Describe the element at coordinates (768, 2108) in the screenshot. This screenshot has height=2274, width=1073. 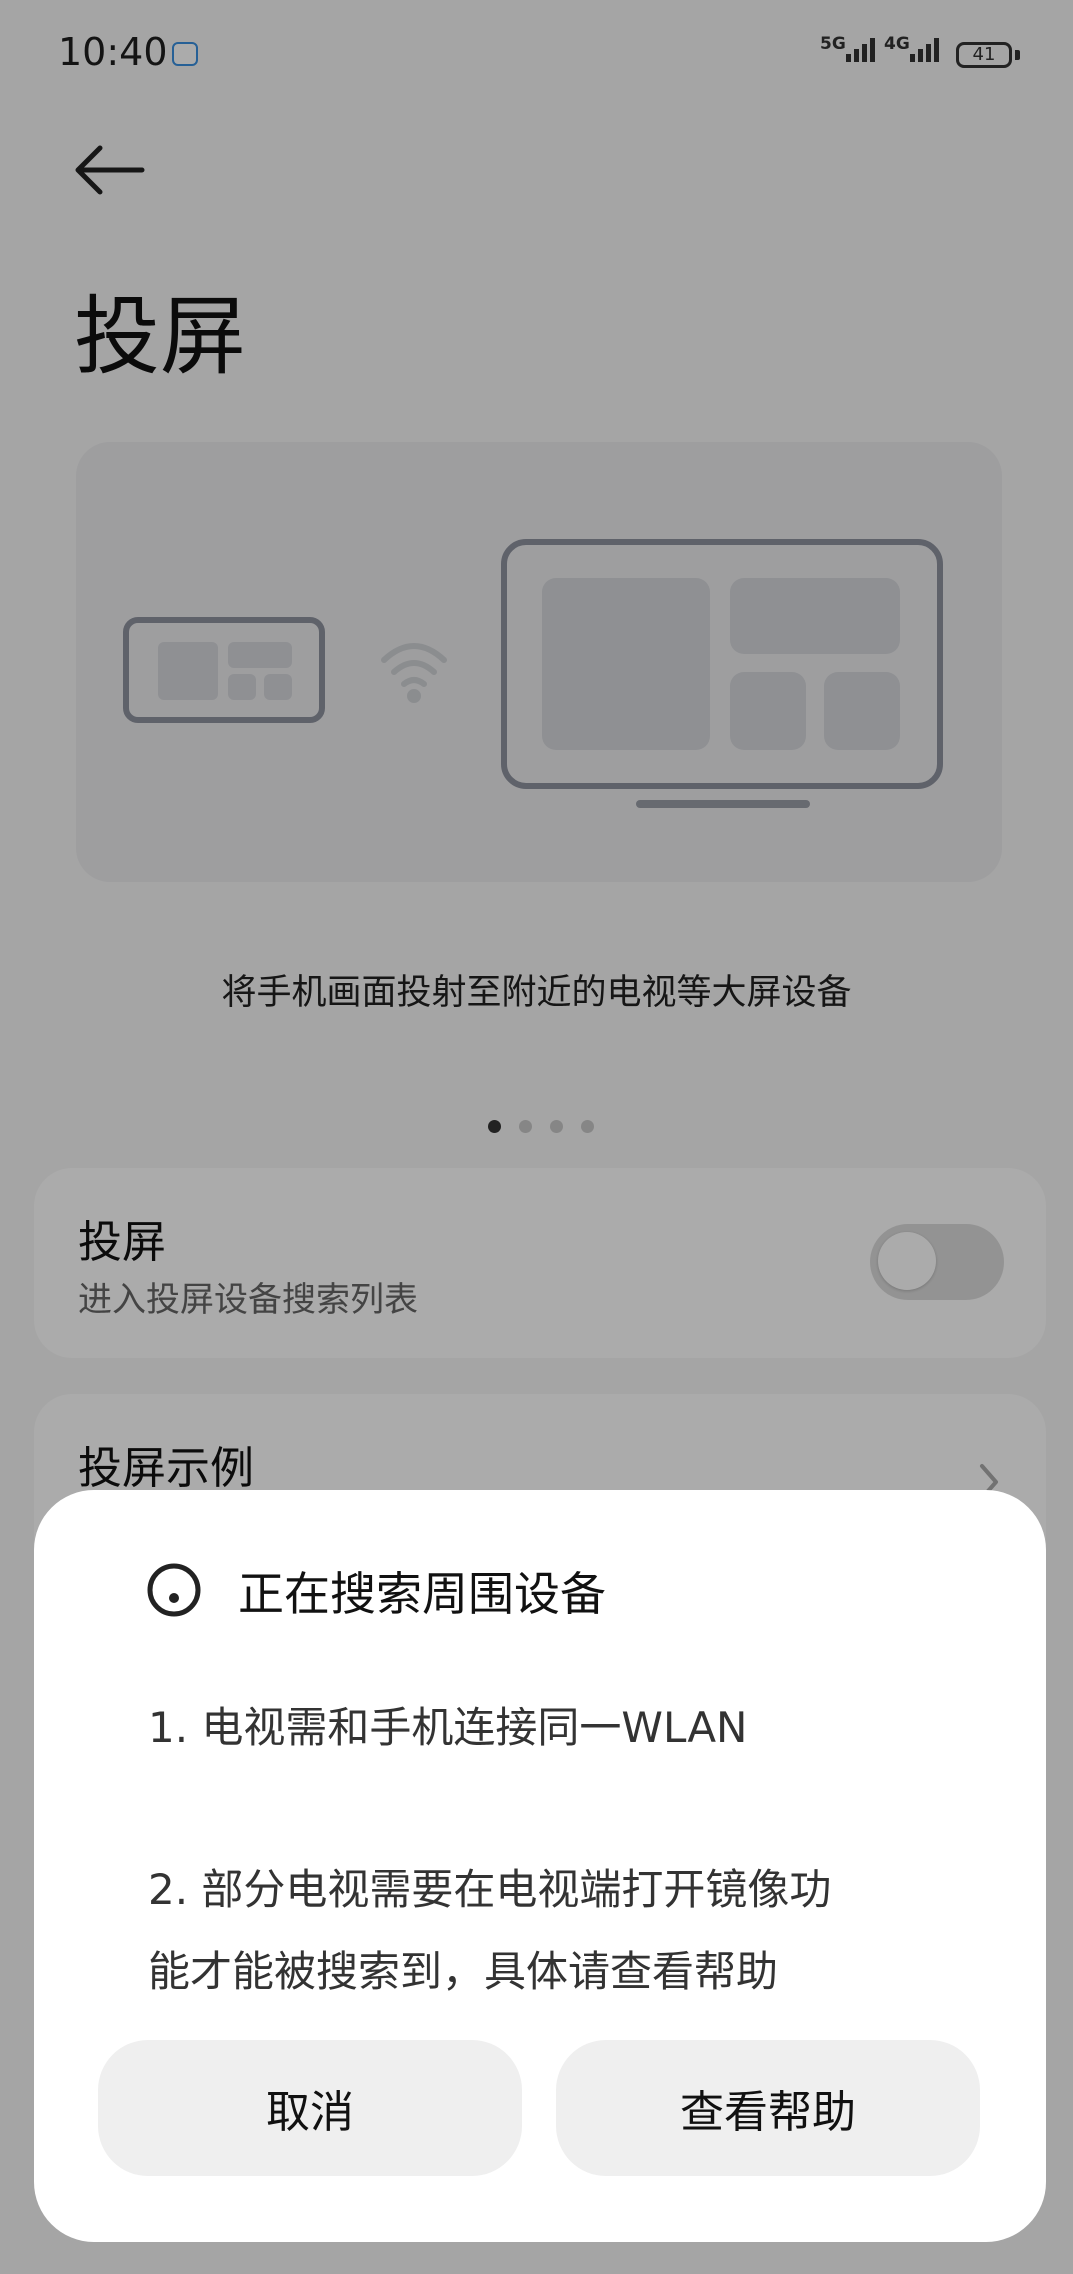
I see `view-help-button: 查看帮助` at that location.